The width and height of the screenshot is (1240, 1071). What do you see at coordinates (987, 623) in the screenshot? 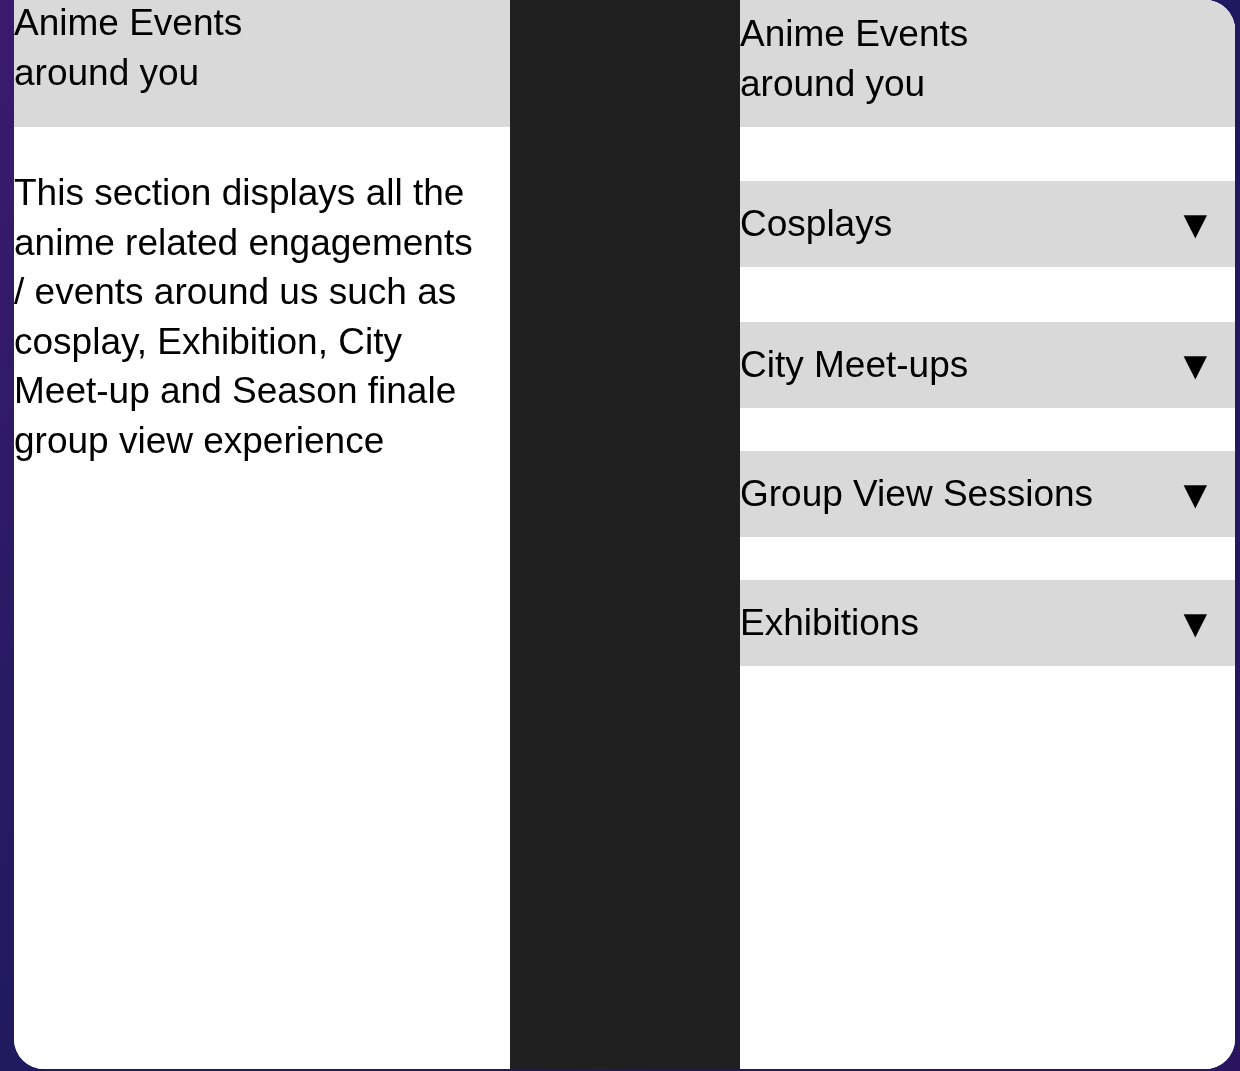
I see `dropdown: Exhibitions ▼` at bounding box center [987, 623].